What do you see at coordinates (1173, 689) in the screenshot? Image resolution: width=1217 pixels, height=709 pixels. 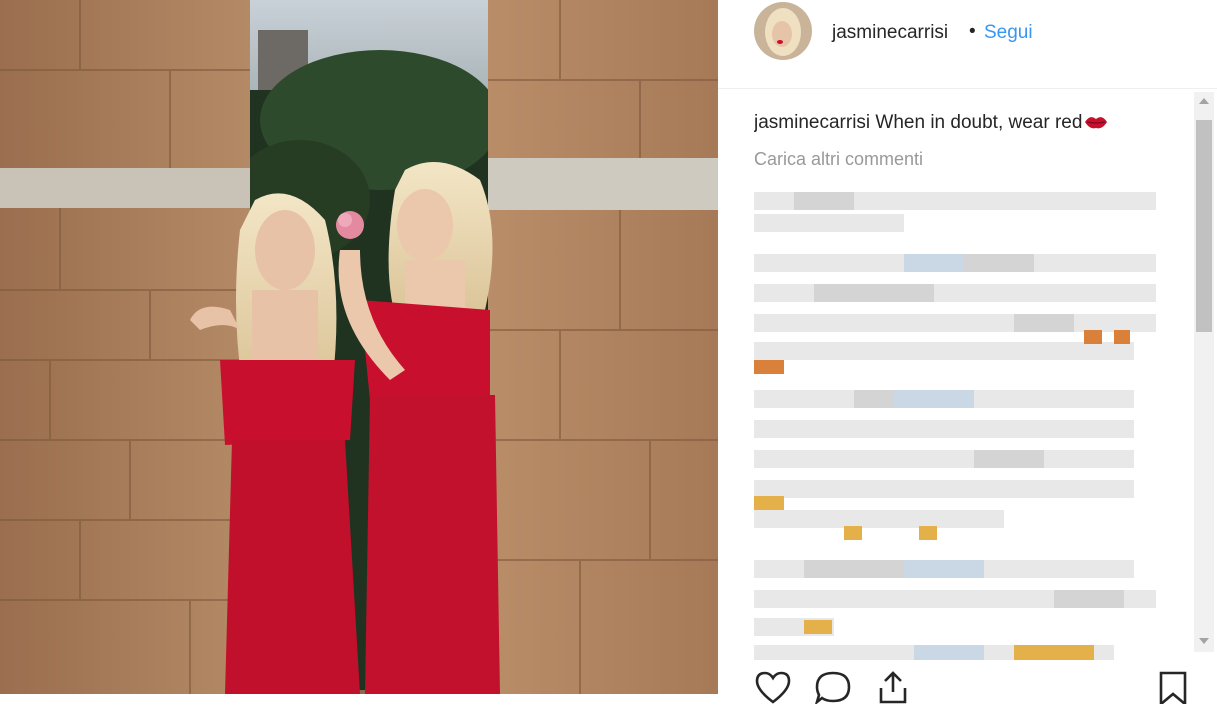 I see `bookmark-icon` at bounding box center [1173, 689].